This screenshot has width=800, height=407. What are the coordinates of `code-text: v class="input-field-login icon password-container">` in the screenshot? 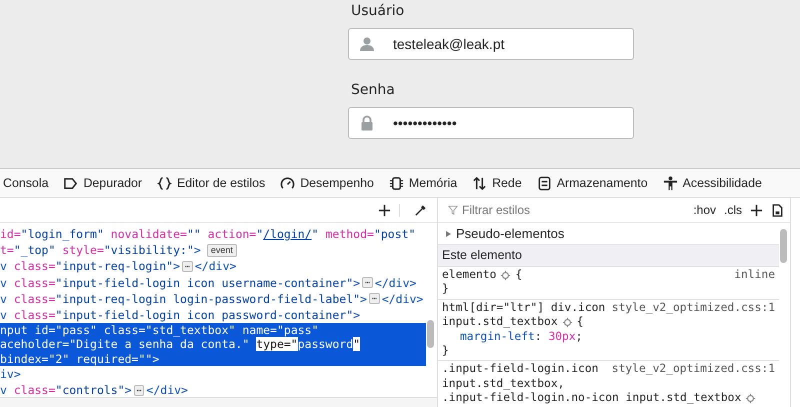 It's located at (180, 315).